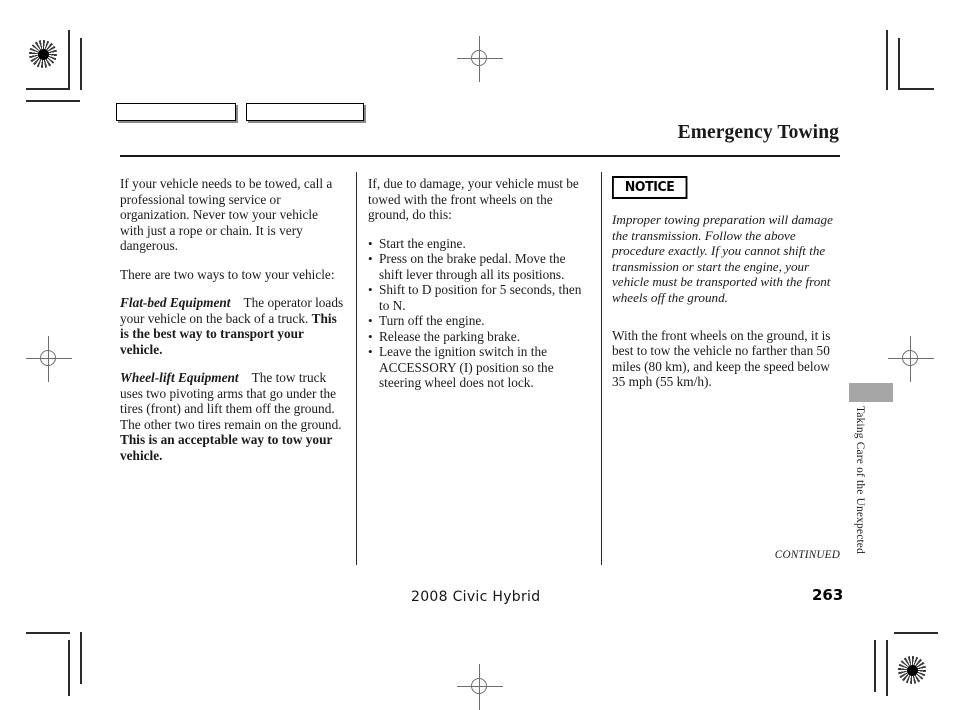  I want to click on list-item: Turn off the engine., so click(479, 321).